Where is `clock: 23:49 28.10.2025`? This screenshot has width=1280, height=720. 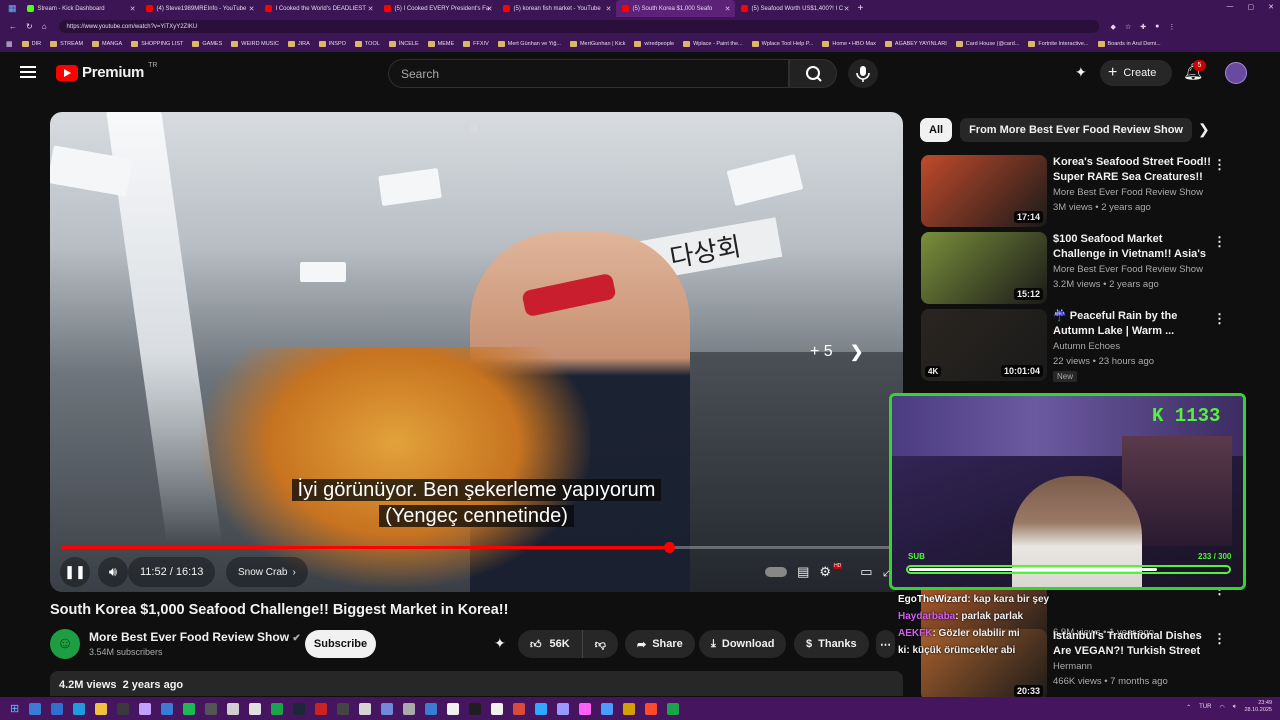
clock: 23:49 28.10.2025 is located at coordinates (1258, 707).